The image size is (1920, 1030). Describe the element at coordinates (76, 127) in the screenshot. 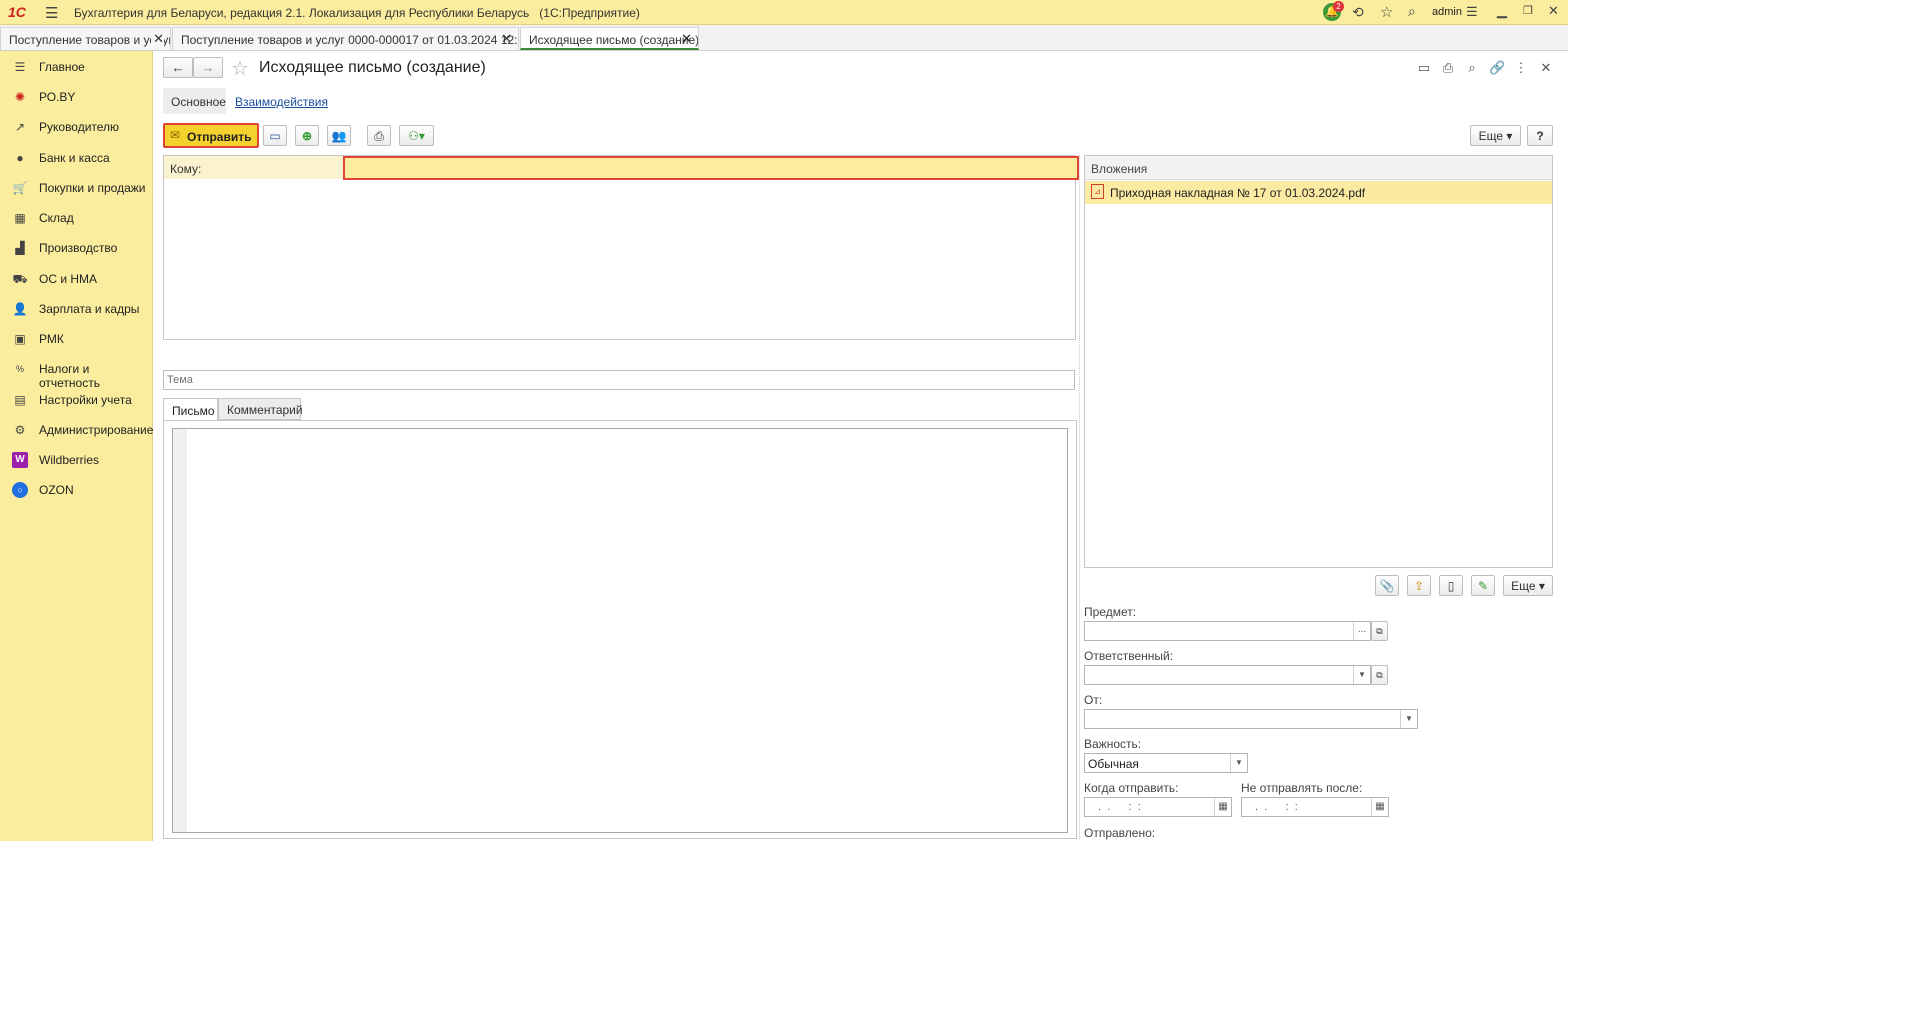

I see `sidebar-item-manager: ↗ Руководителю` at that location.